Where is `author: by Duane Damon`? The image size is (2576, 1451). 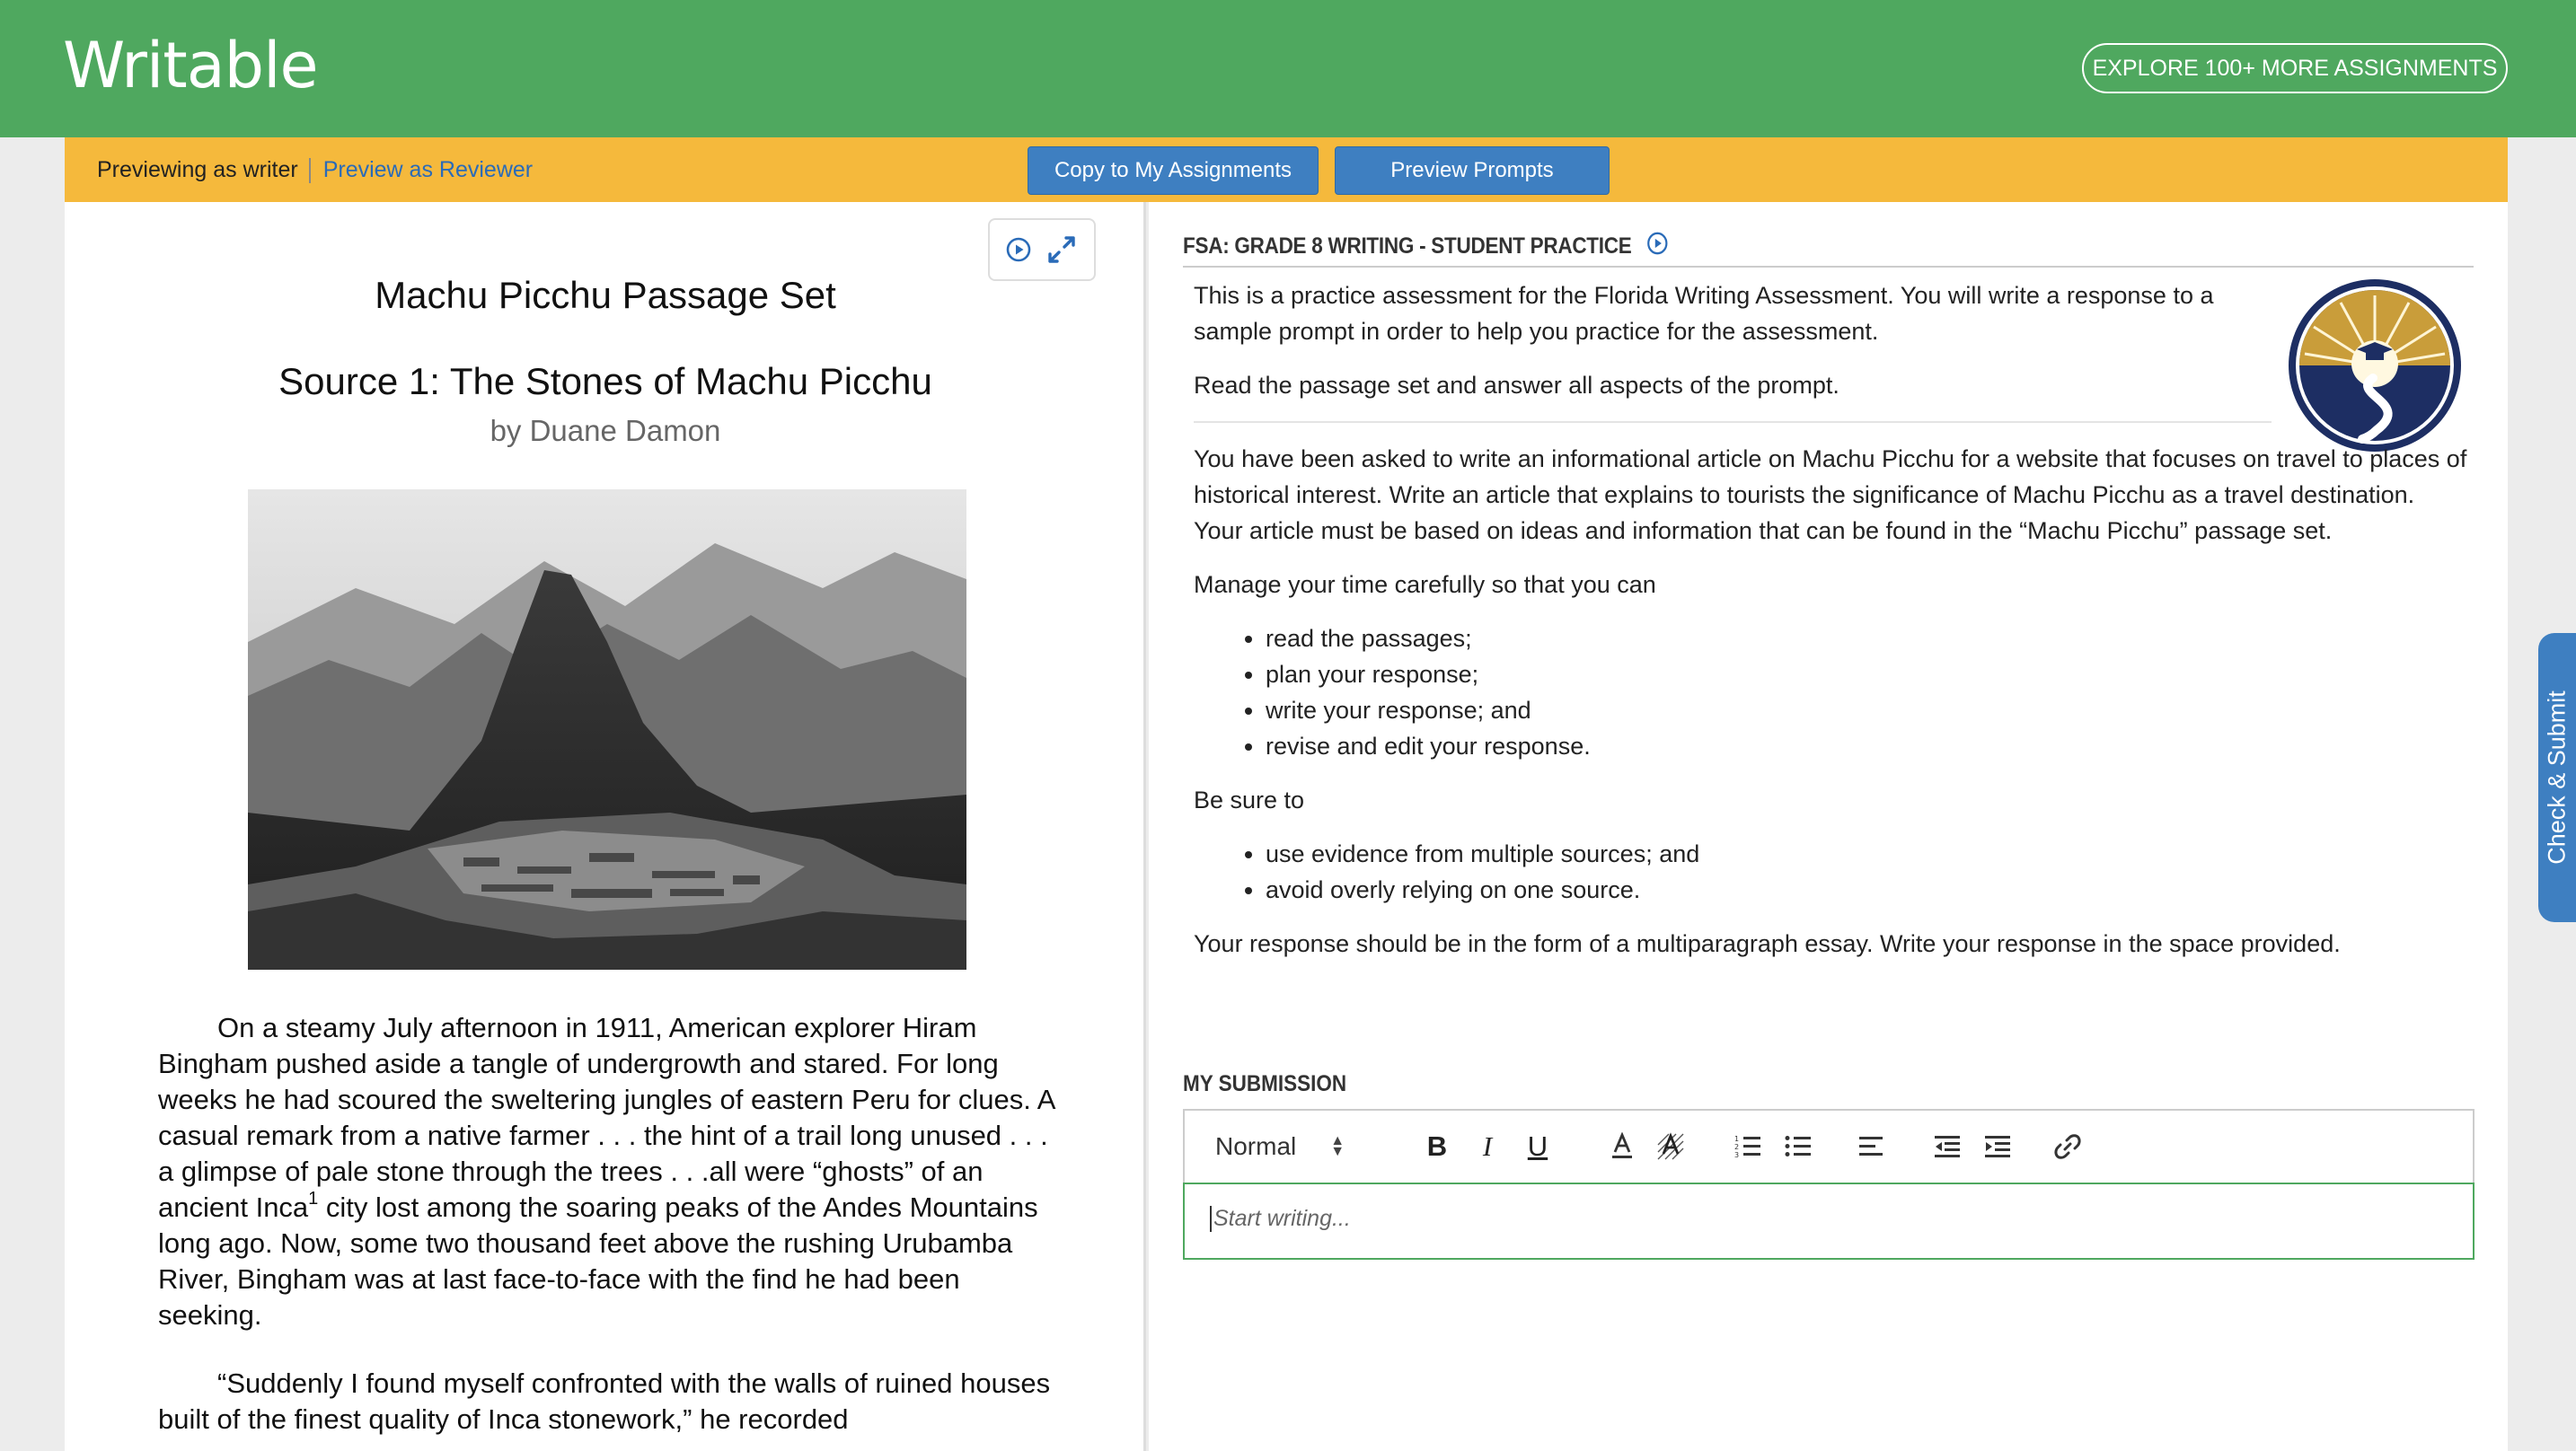
author: by Duane Damon is located at coordinates (605, 430).